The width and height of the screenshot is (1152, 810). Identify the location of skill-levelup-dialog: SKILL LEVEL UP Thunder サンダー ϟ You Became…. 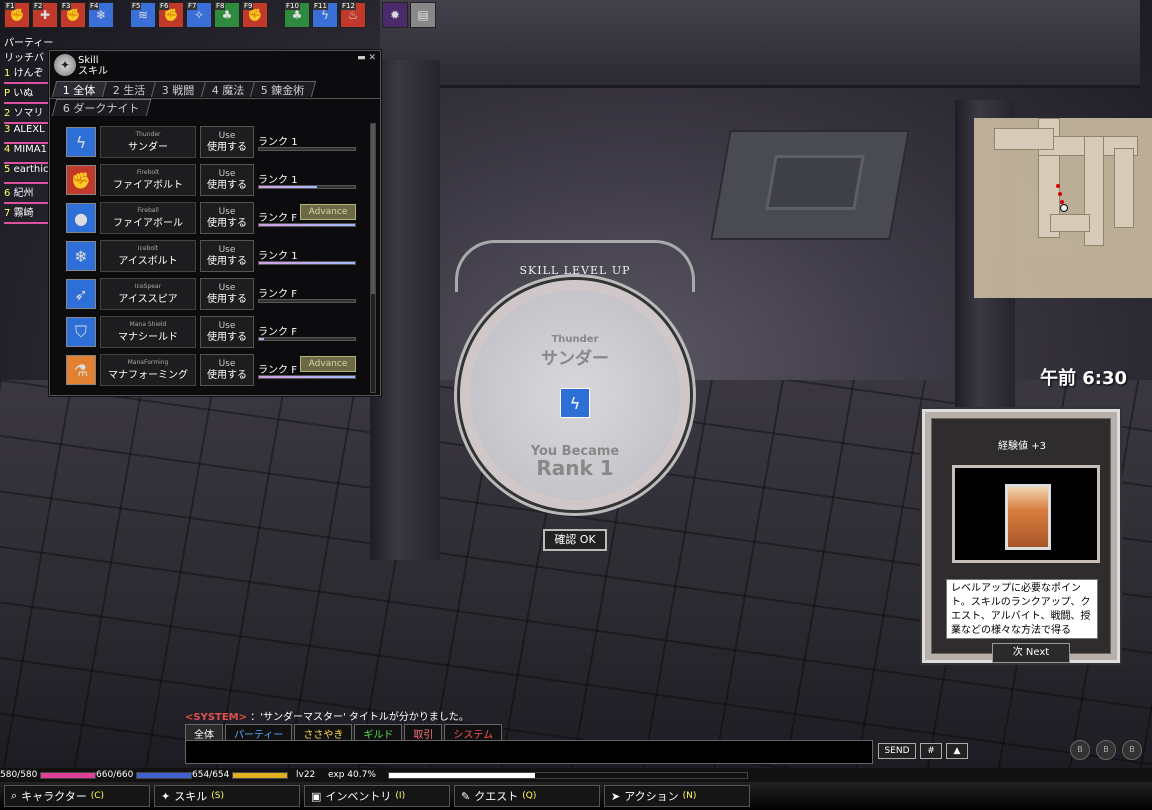
(575, 400).